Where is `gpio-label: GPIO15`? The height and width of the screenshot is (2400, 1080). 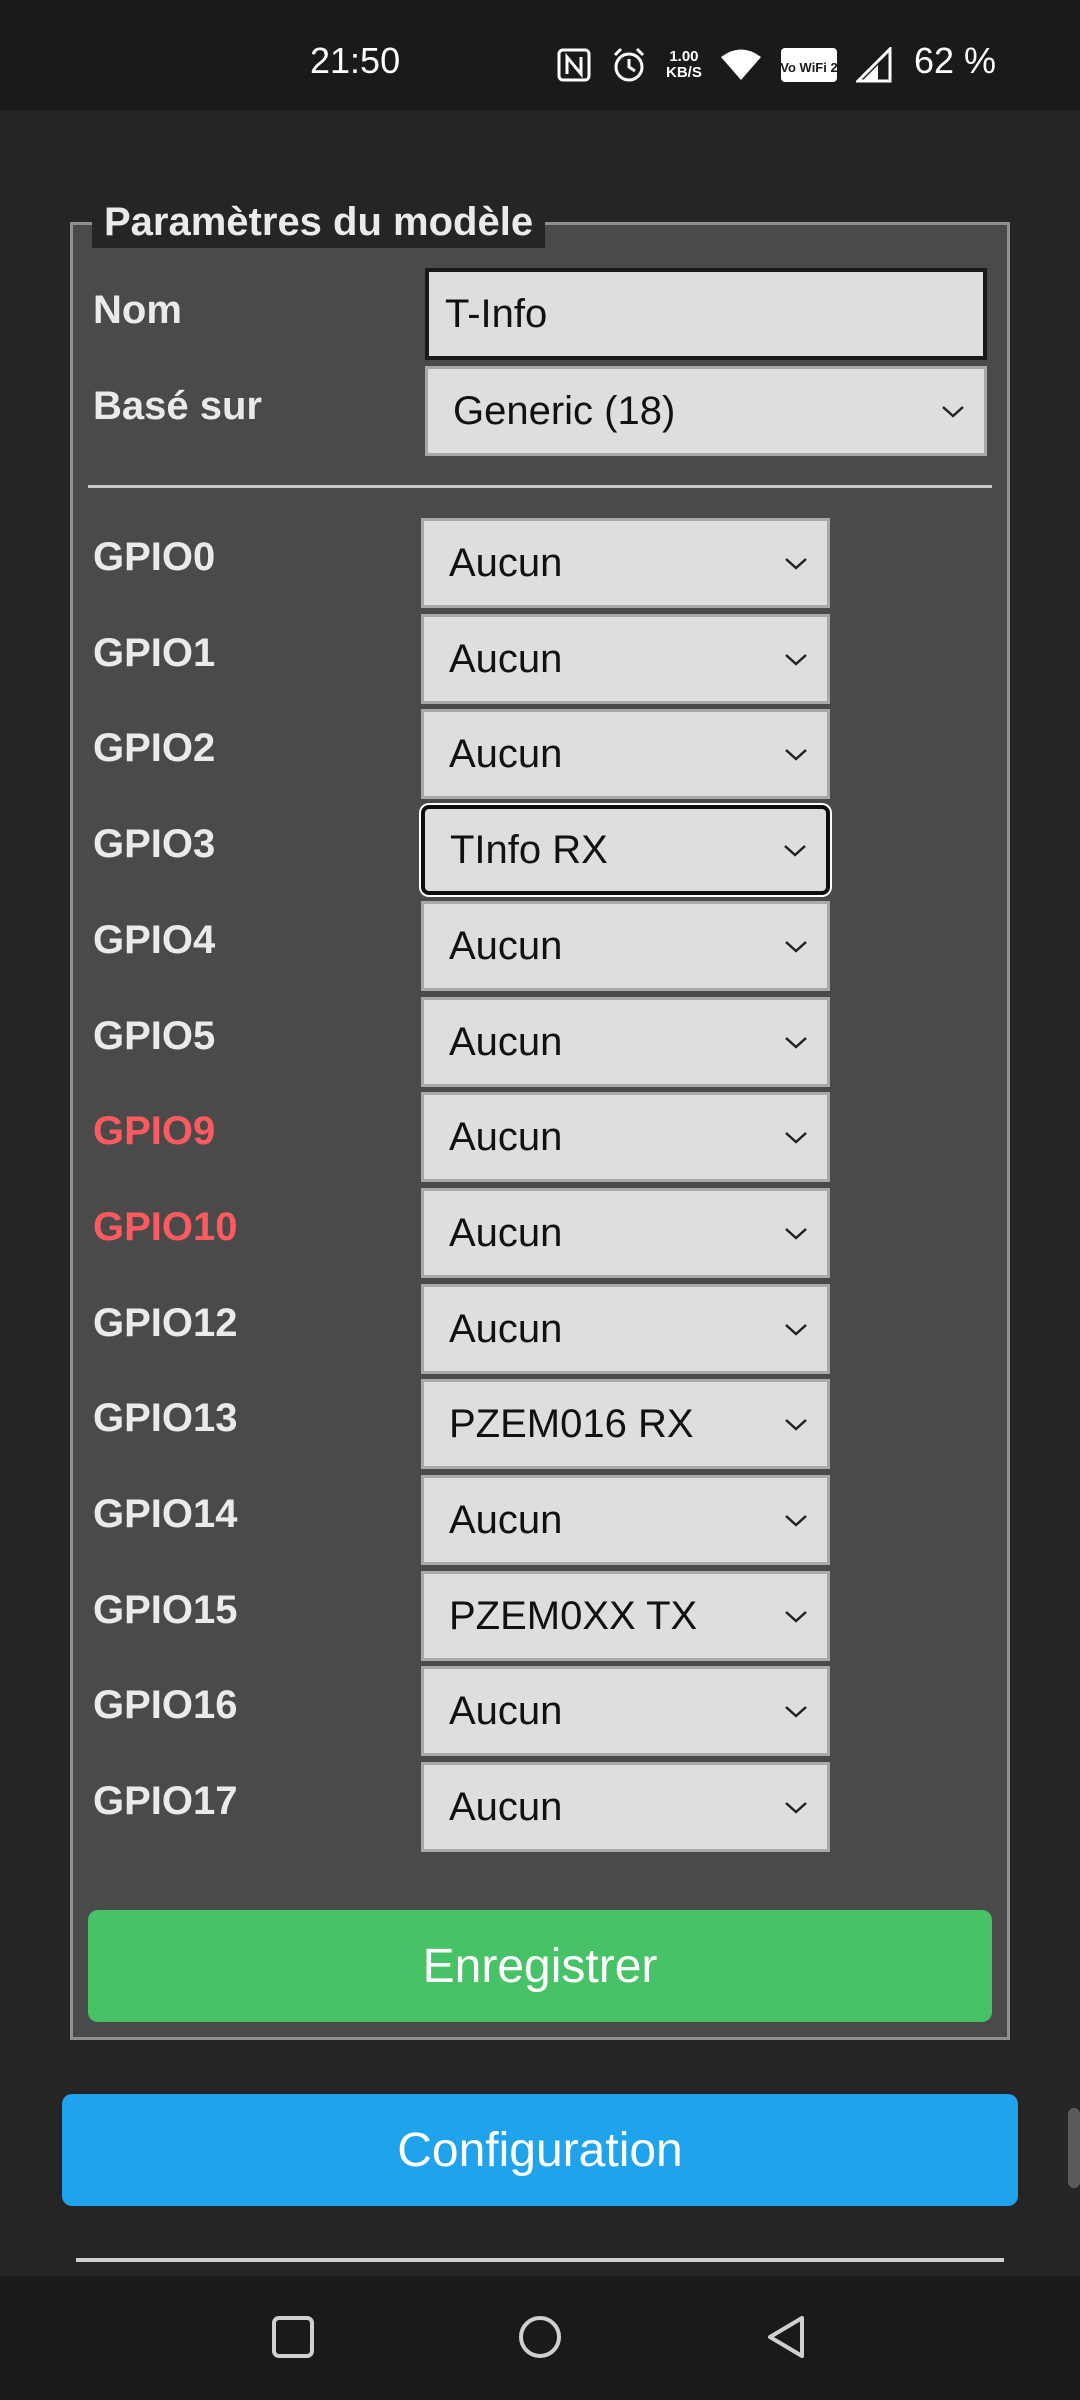
gpio-label: GPIO15 is located at coordinates (165, 1610).